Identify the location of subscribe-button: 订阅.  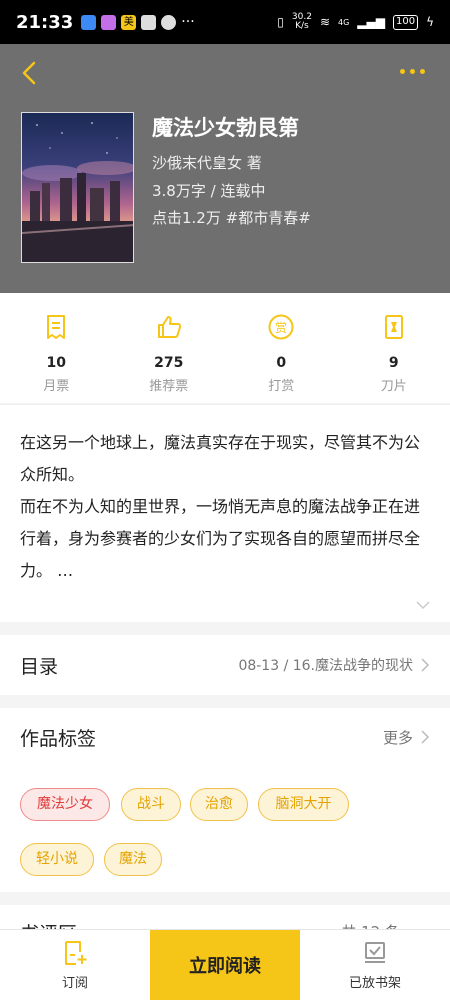
(75, 965).